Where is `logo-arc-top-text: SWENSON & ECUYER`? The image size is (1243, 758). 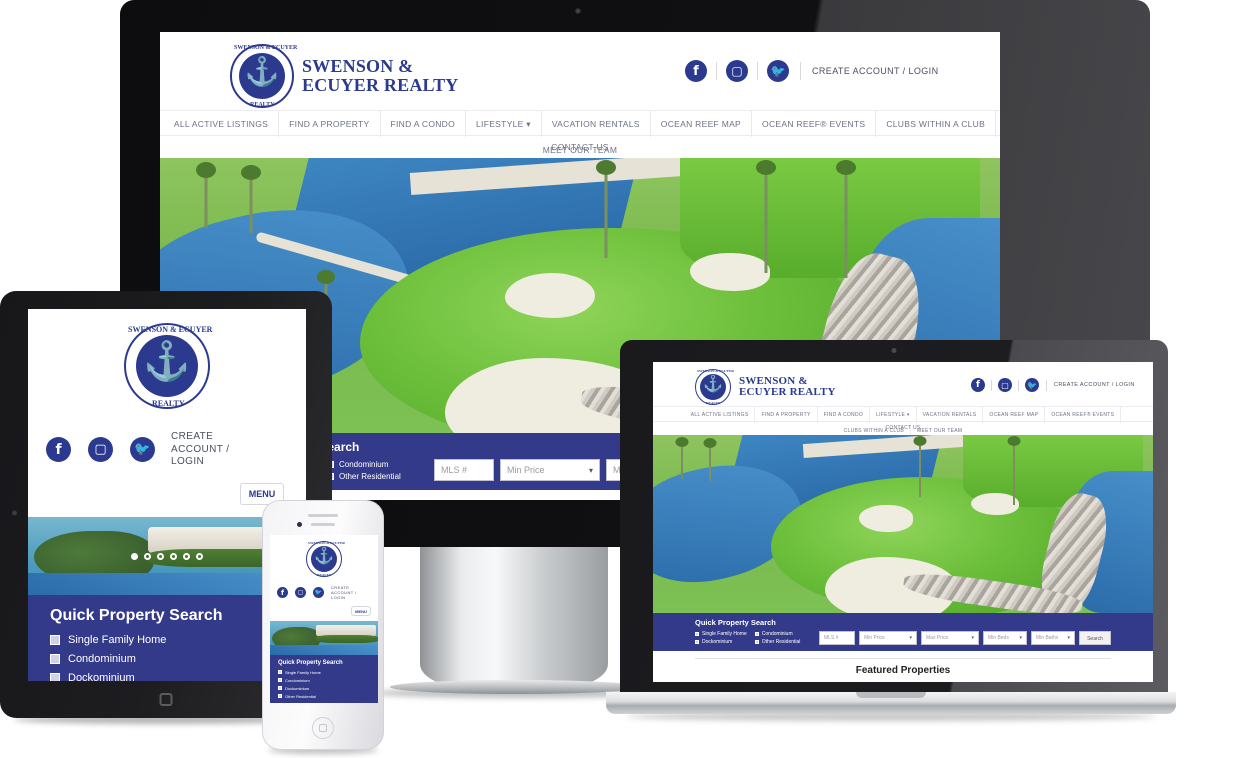
logo-arc-top-text: SWENSON & ECUYER is located at coordinates (715, 371).